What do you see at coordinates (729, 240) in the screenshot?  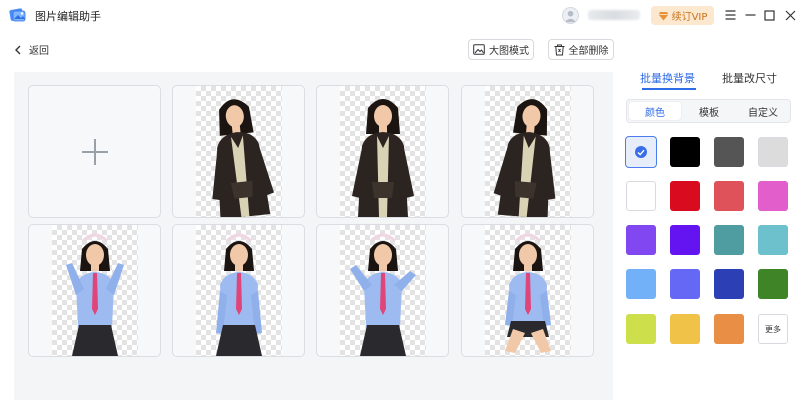 I see `color-swatch-teal` at bounding box center [729, 240].